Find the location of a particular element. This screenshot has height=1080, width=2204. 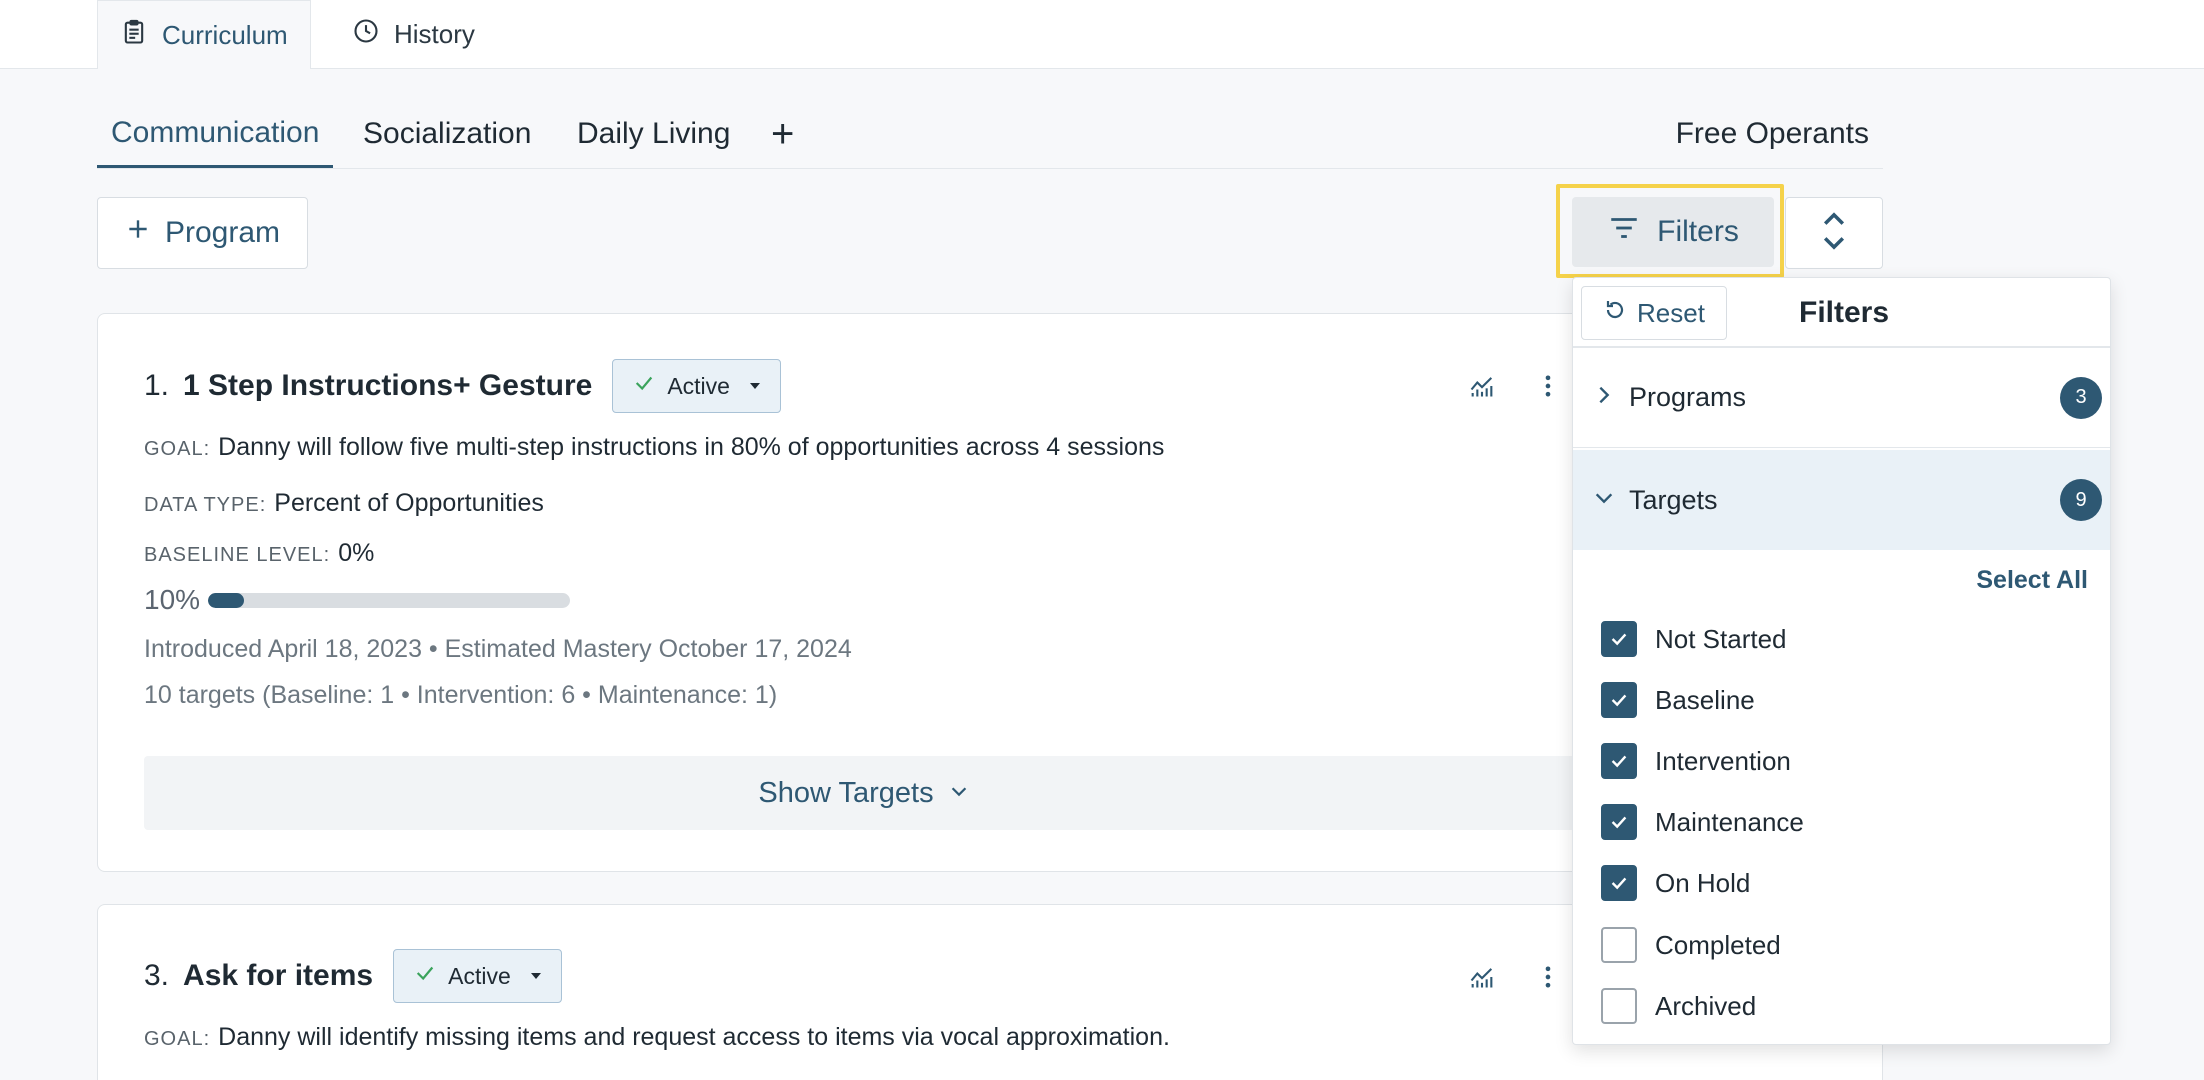

filters-panel-header: Reset Filters is located at coordinates (1841, 313).